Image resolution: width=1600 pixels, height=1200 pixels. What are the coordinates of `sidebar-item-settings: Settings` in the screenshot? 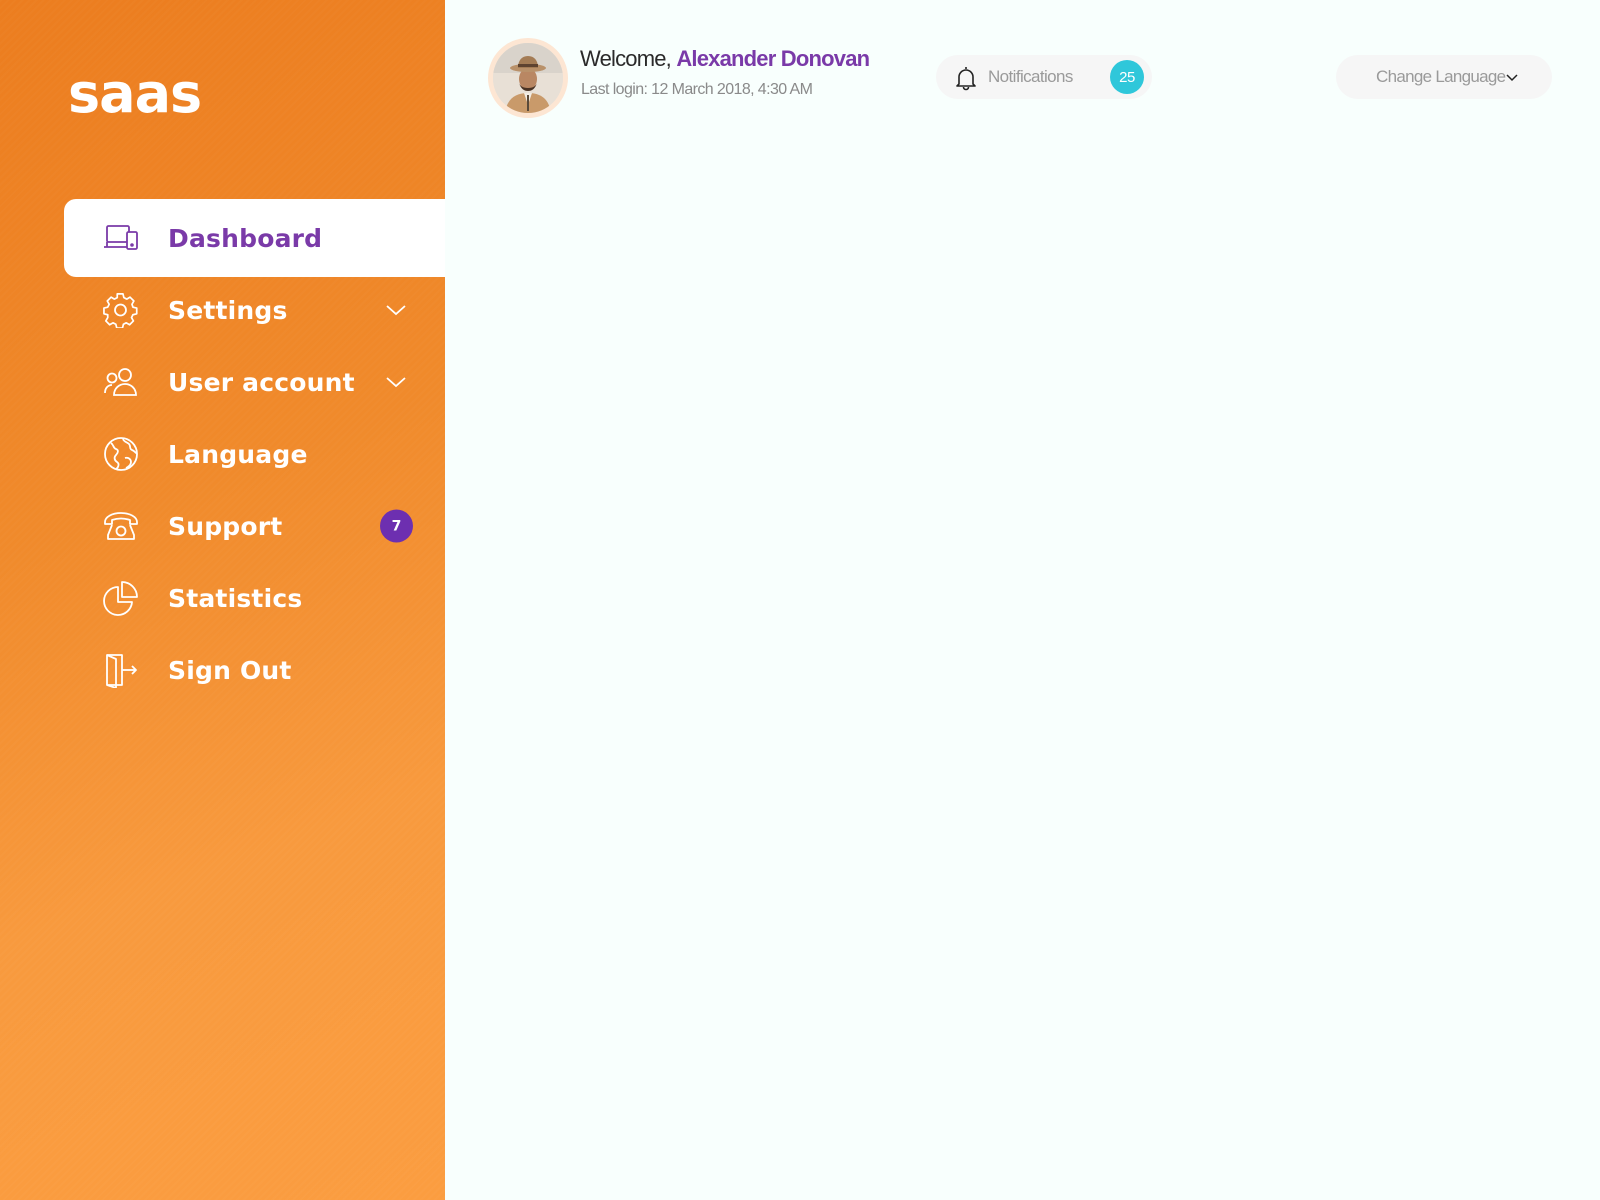 It's located at (254, 310).